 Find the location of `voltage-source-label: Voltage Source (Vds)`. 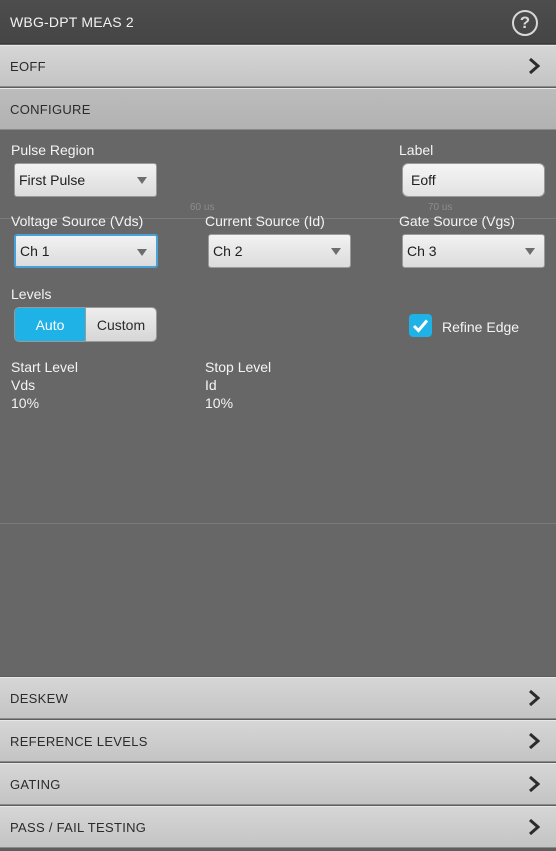

voltage-source-label: Voltage Source (Vds) is located at coordinates (77, 221).